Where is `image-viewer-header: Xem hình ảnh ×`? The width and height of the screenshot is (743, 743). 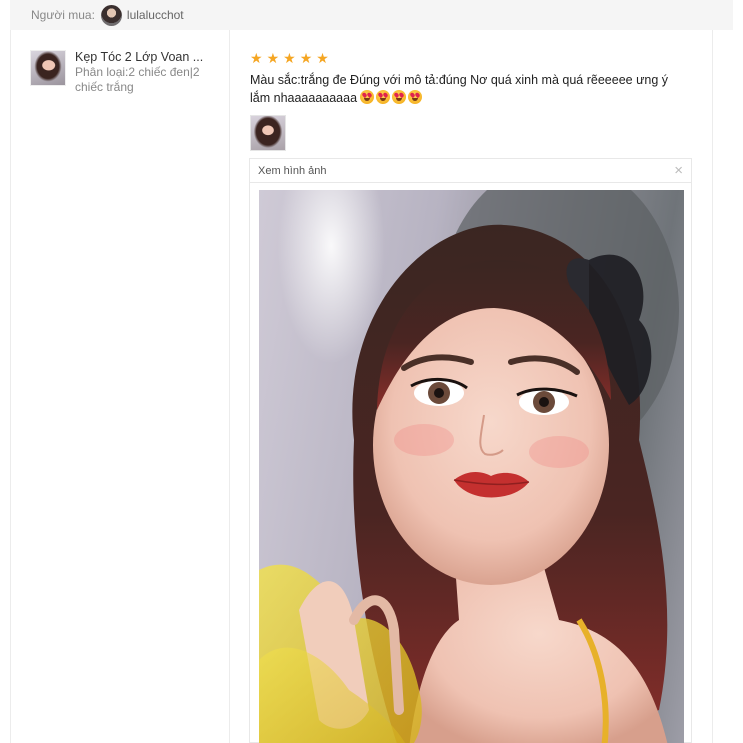 image-viewer-header: Xem hình ảnh × is located at coordinates (470, 171).